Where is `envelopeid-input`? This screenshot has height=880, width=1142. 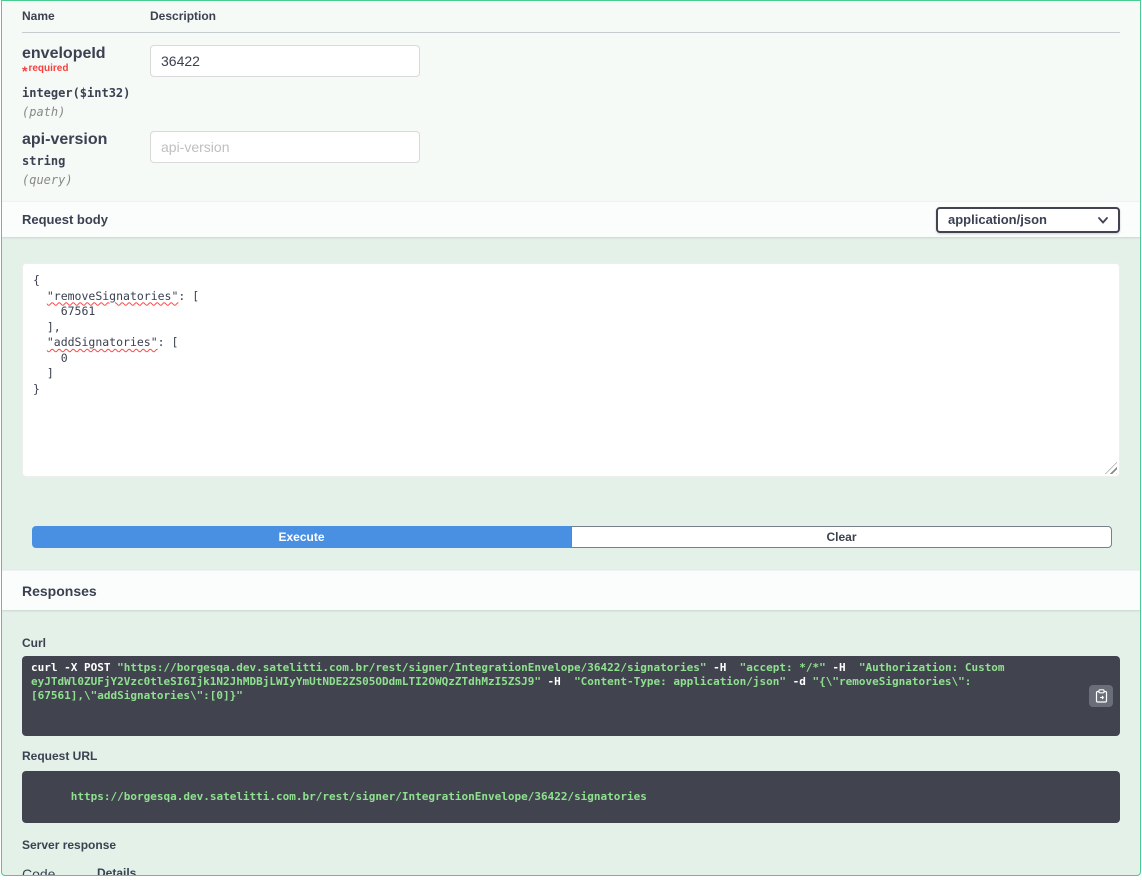 envelopeid-input is located at coordinates (285, 61).